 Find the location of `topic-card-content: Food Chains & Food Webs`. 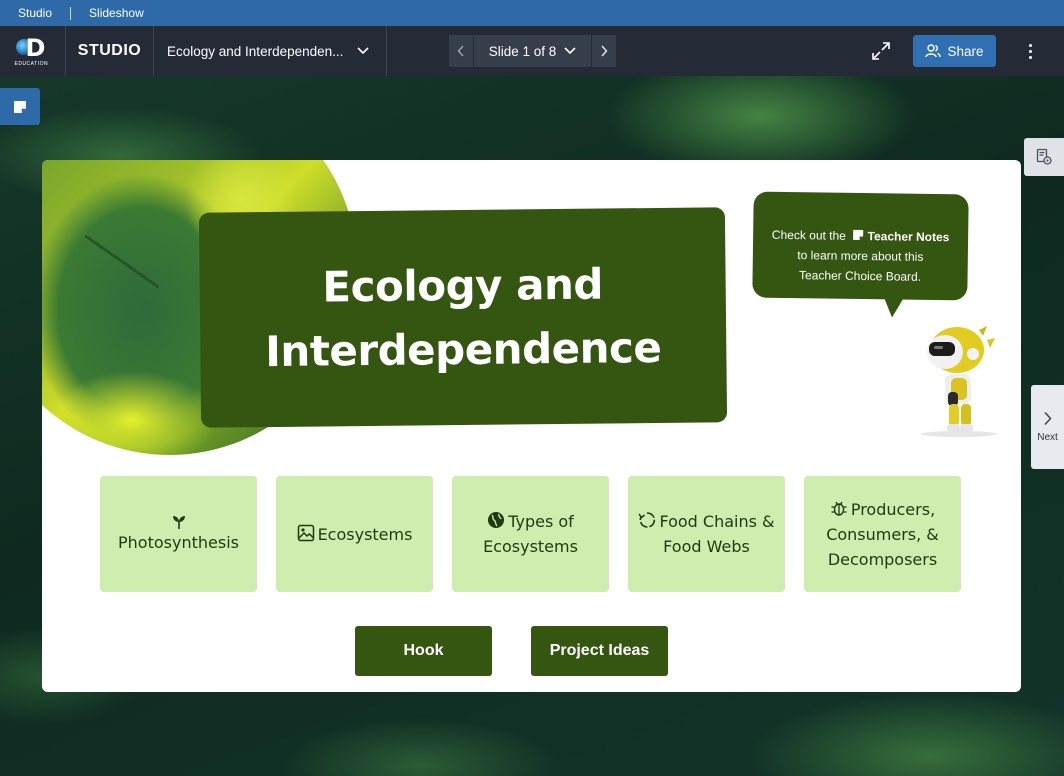

topic-card-content: Food Chains & Food Webs is located at coordinates (706, 534).